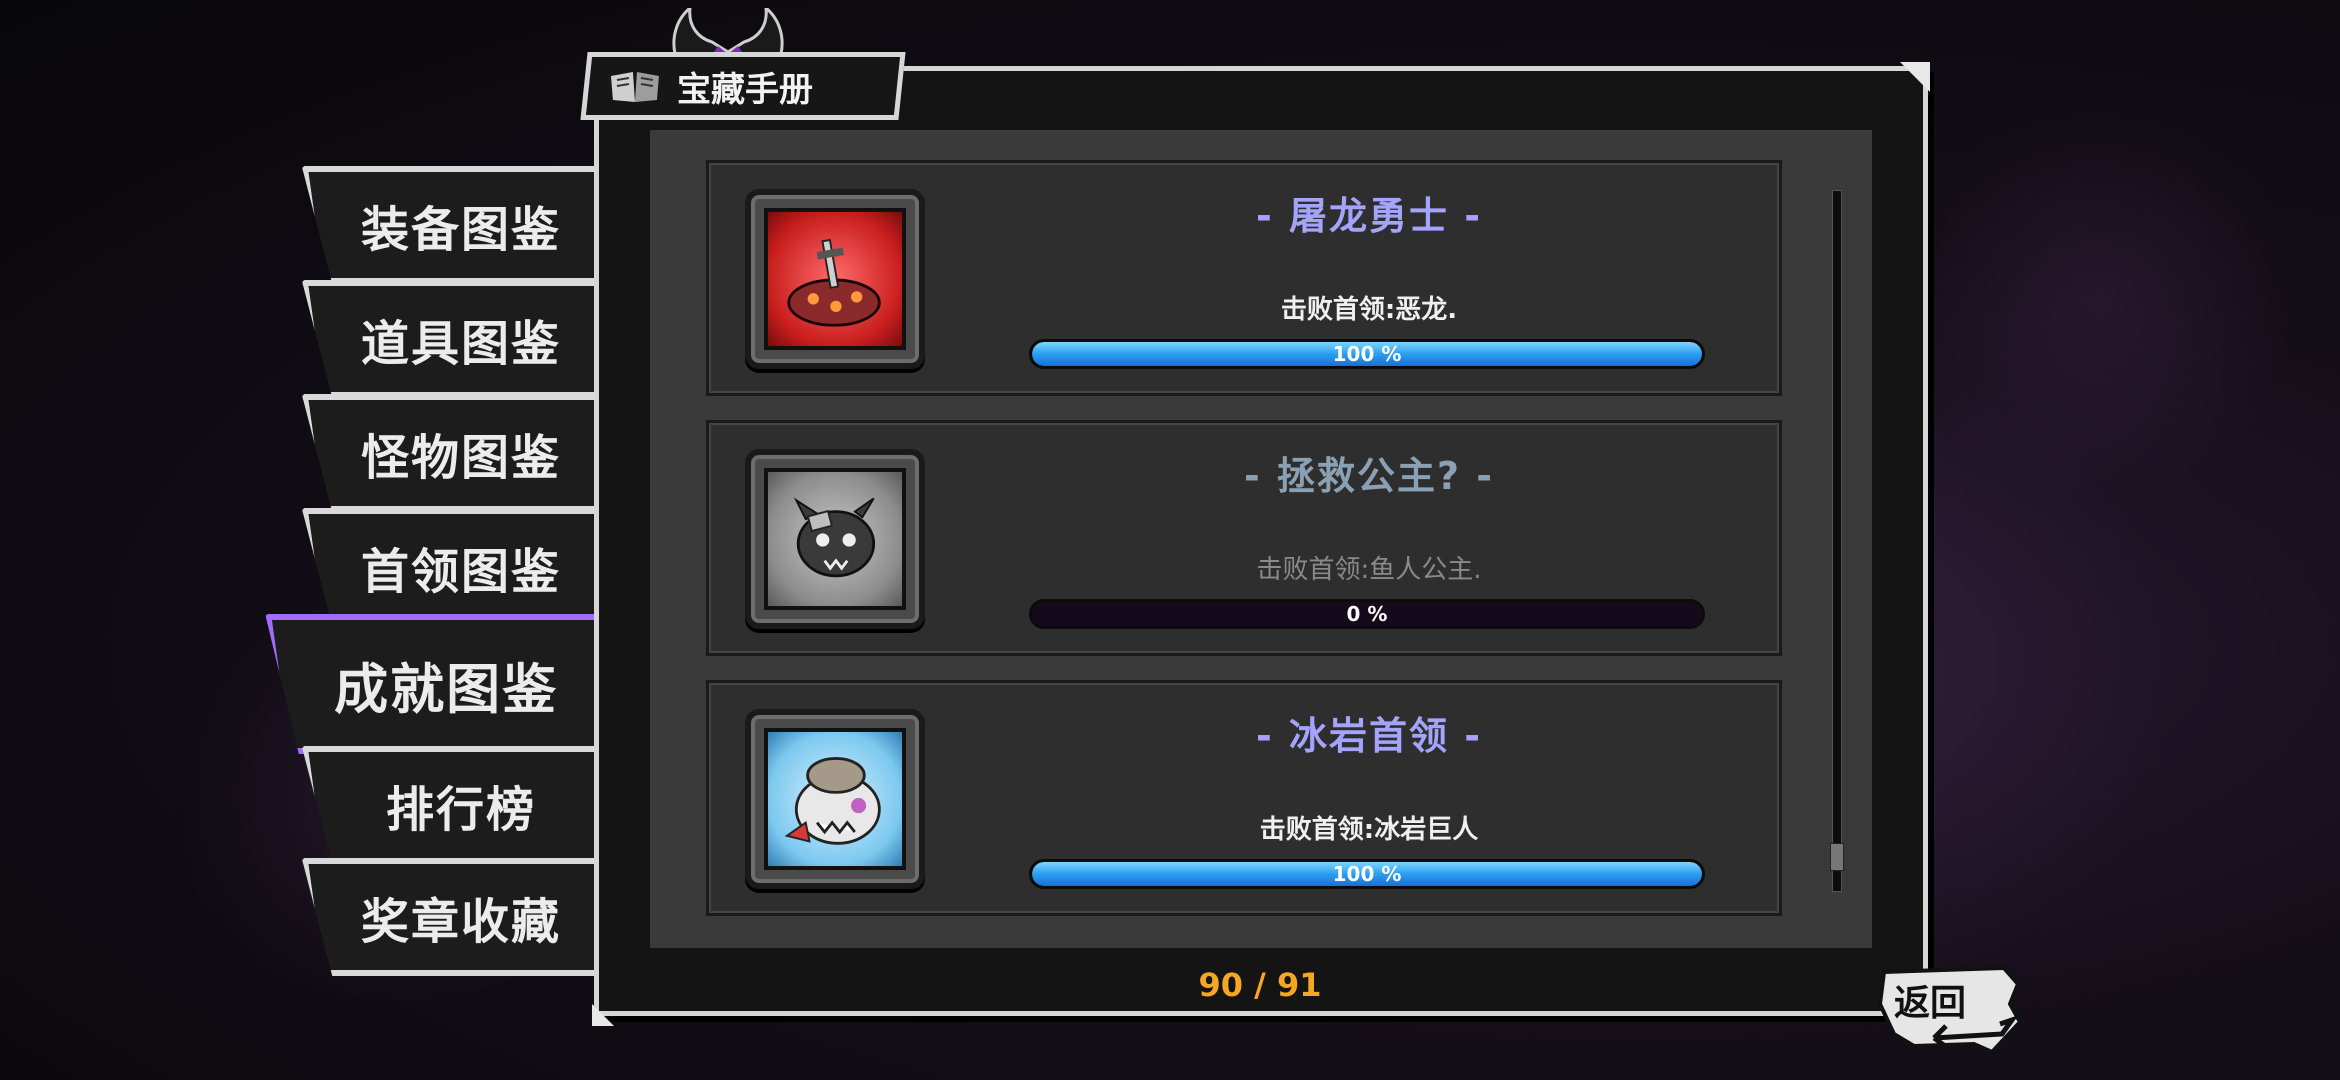 The height and width of the screenshot is (1080, 2340). What do you see at coordinates (1369, 570) in the screenshot?
I see `achievement-description: 击败首领:鱼人公主.` at bounding box center [1369, 570].